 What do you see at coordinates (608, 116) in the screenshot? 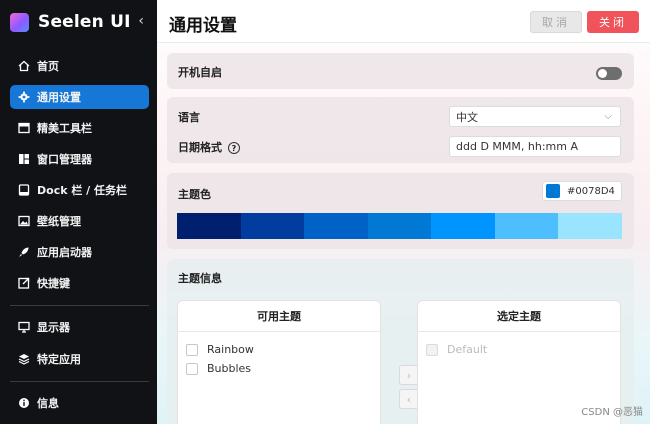
I see `chevron-down-icon: ⌵` at bounding box center [608, 116].